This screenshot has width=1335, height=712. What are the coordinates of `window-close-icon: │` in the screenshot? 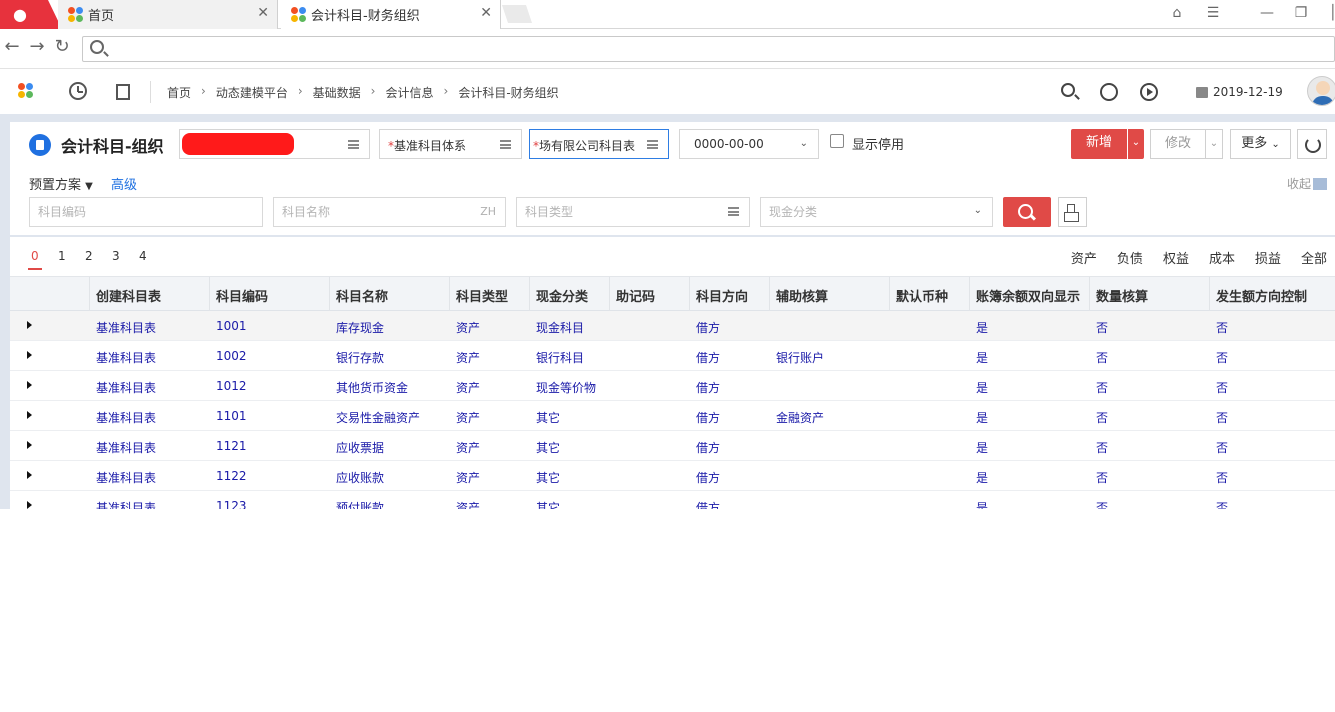 It's located at (1326, 14).